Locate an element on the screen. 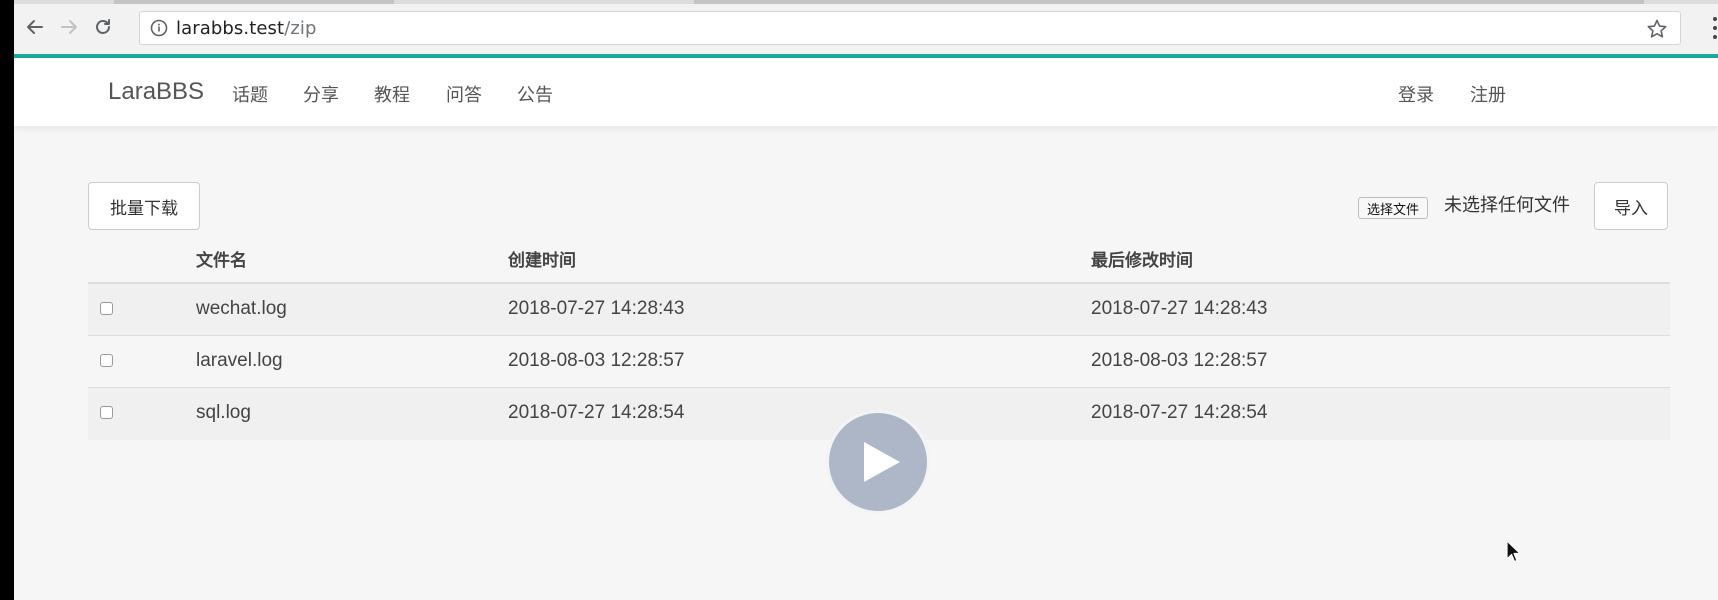 Image resolution: width=1718 pixels, height=600 pixels. cell-modified: 2018-07-27 14:28:54 is located at coordinates (1179, 412).